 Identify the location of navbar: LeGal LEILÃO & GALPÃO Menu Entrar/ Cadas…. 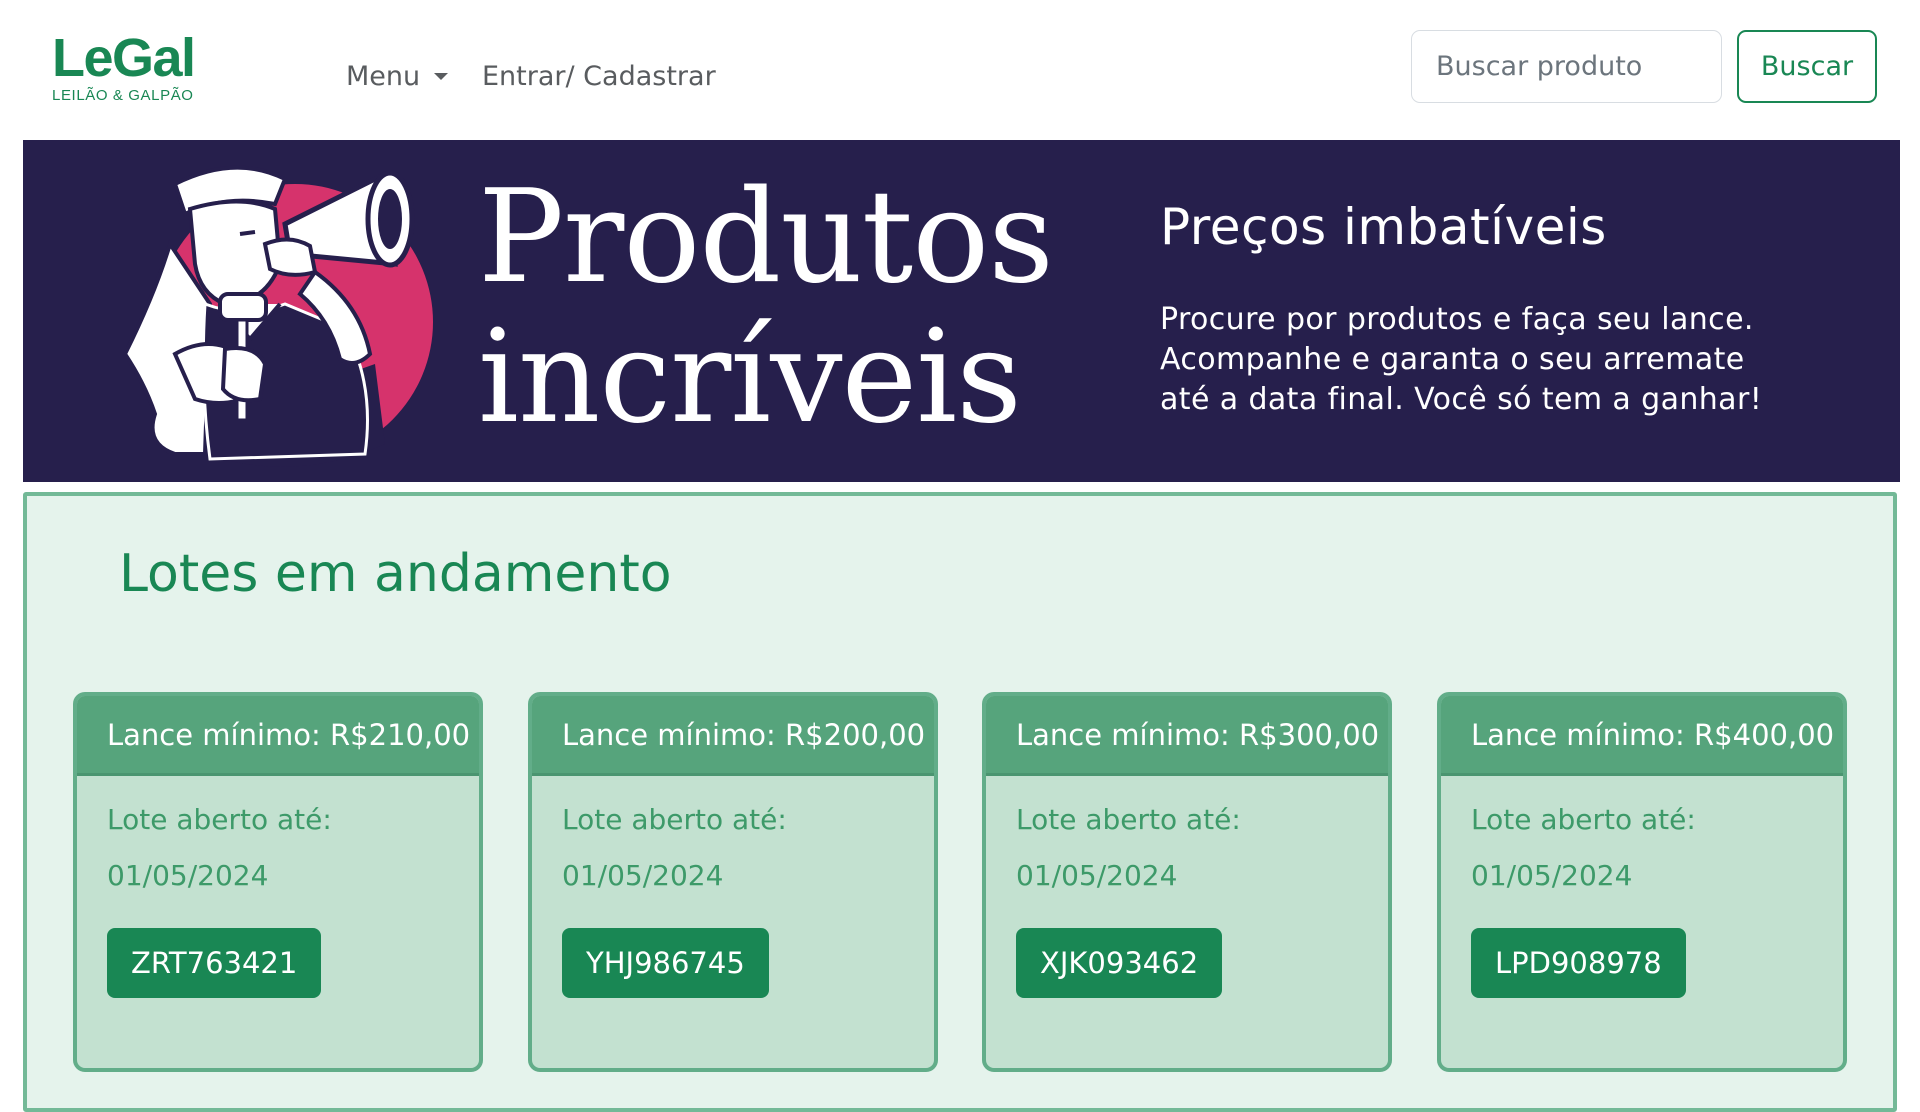
(960, 69).